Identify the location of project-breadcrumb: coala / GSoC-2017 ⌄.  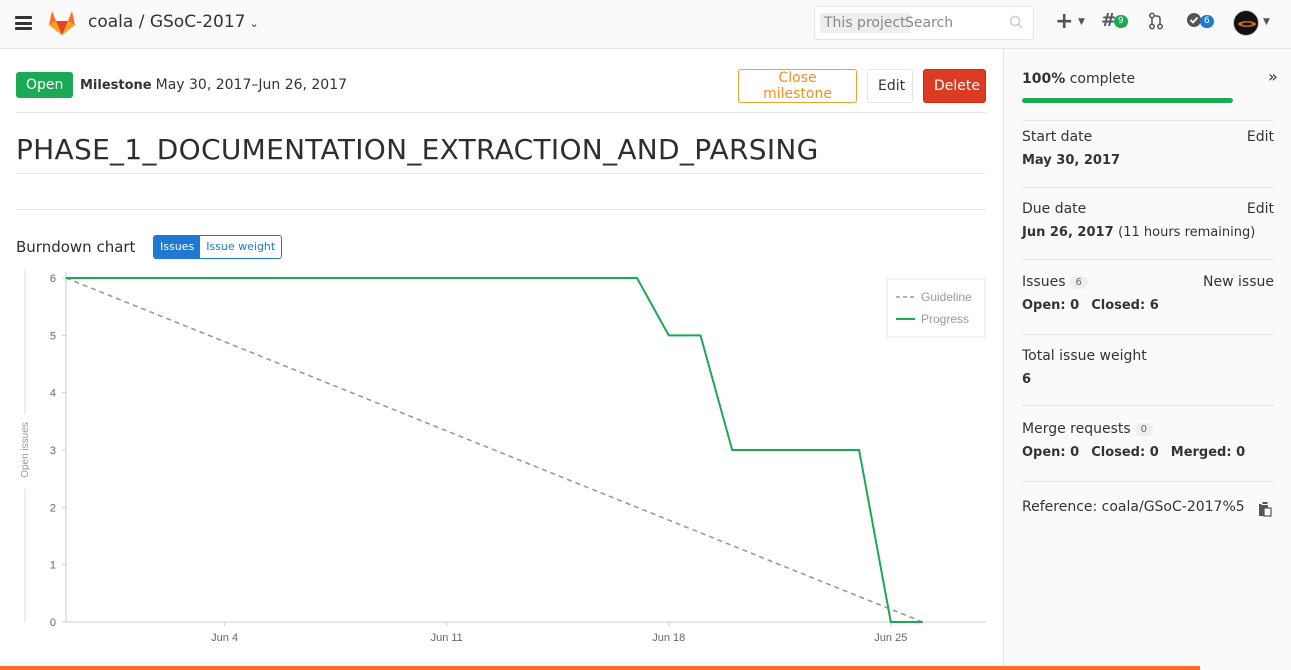
(173, 22).